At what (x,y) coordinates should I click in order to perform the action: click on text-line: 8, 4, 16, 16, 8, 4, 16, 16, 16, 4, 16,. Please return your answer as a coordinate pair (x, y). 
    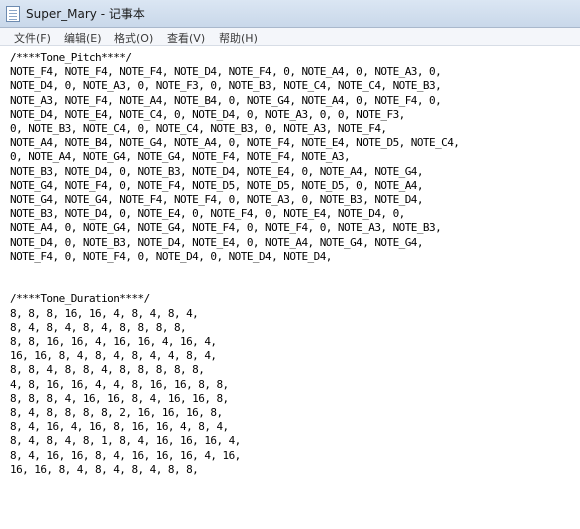
    Looking at the image, I should click on (295, 456).